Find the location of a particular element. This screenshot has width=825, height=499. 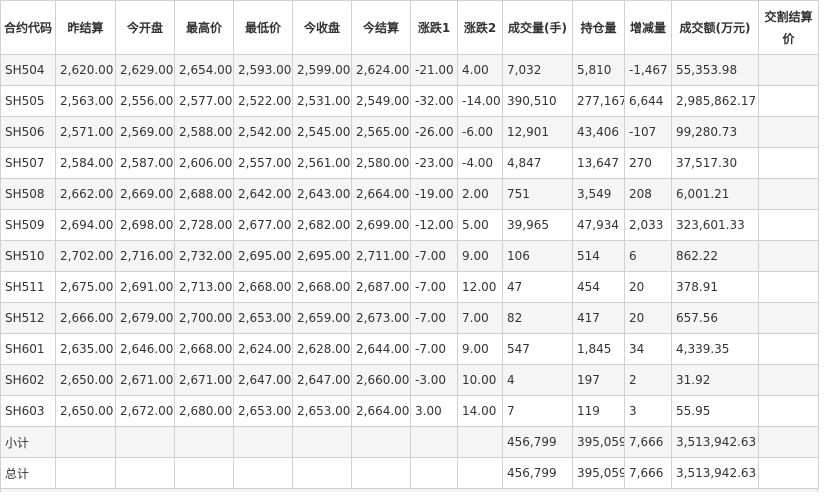

table-cell: 2,563.00 is located at coordinates (85, 101).